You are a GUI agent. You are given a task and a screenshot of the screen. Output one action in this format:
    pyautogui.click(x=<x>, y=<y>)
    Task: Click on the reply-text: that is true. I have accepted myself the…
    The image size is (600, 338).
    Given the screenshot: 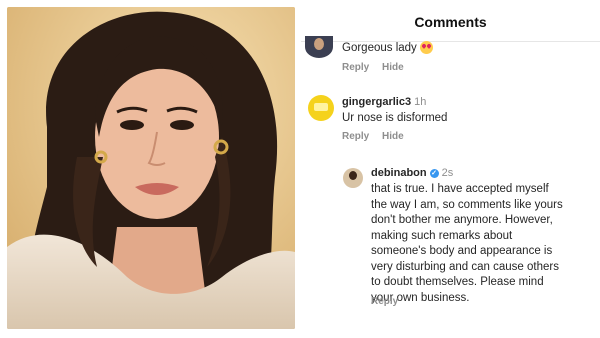 What is the action you would take?
    pyautogui.click(x=467, y=243)
    